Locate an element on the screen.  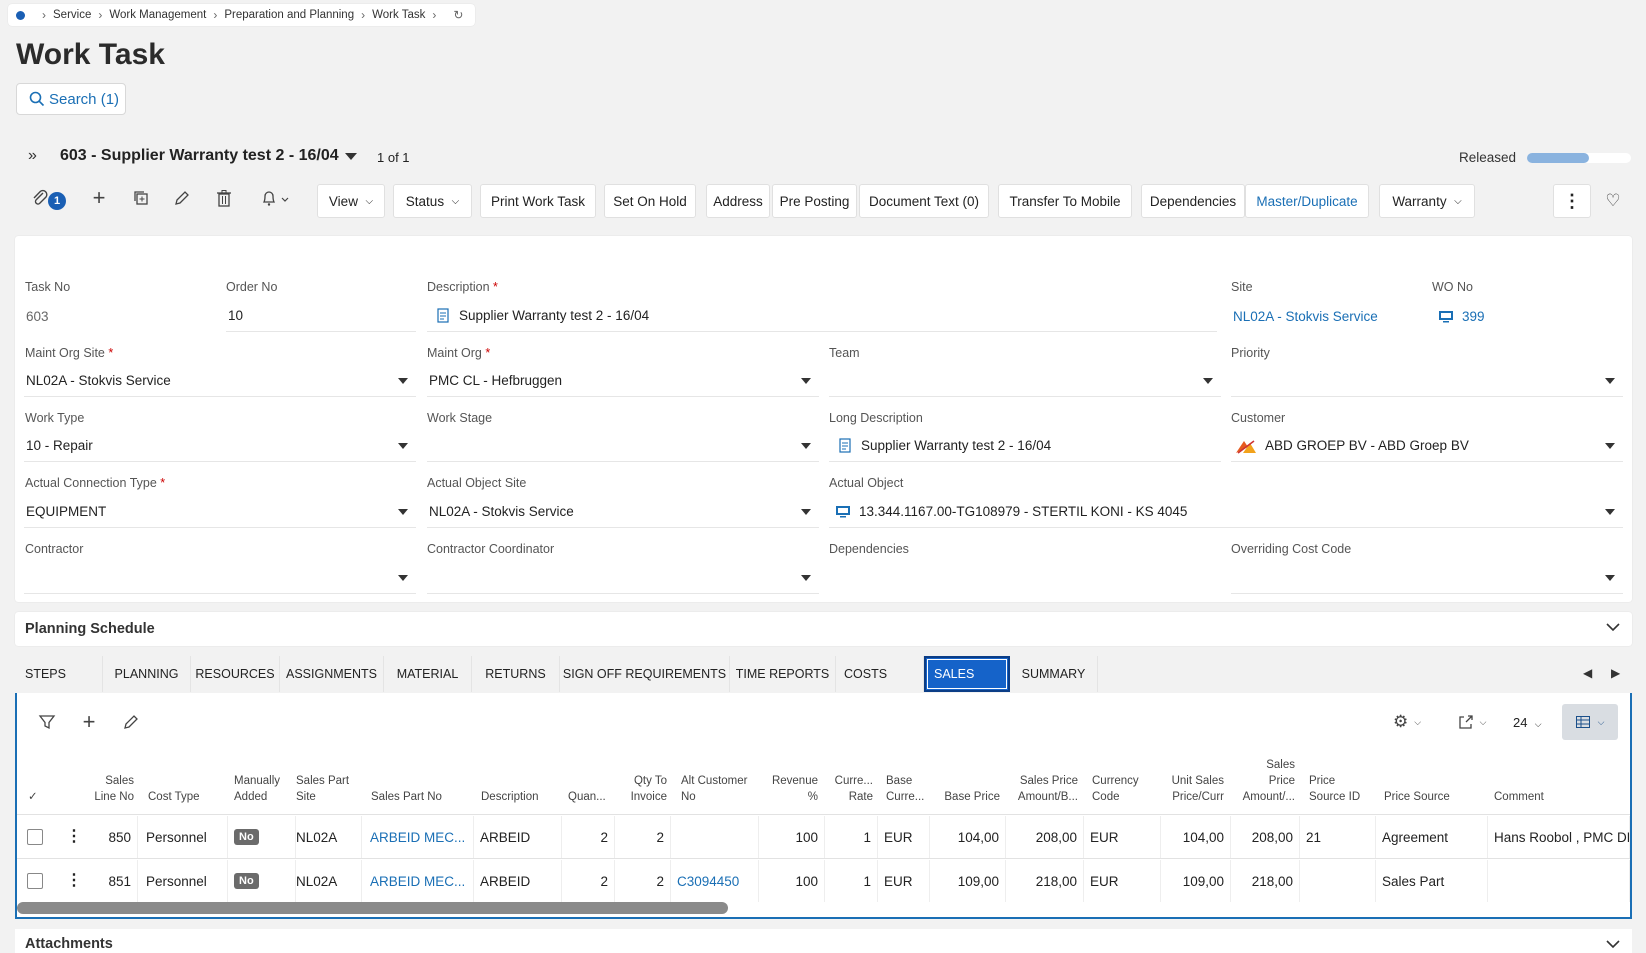
cell-price-source-id: 21 is located at coordinates (1338, 837).